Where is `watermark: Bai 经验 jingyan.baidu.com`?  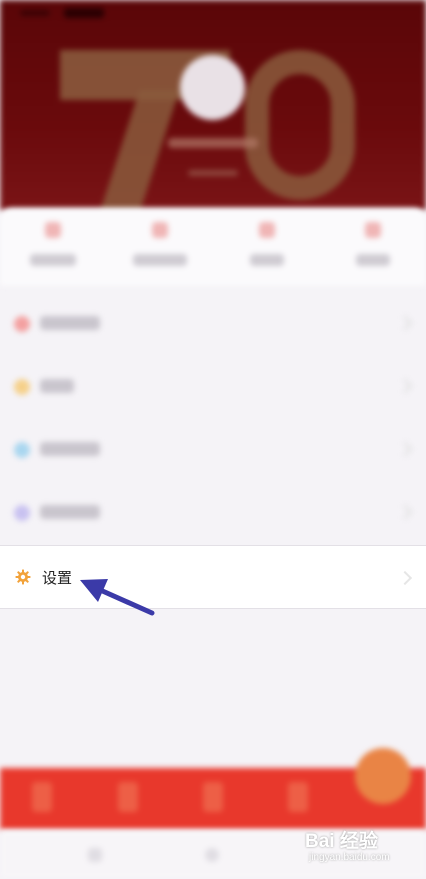
watermark: Bai 经验 jingyan.baidu.com is located at coordinates (360, 847).